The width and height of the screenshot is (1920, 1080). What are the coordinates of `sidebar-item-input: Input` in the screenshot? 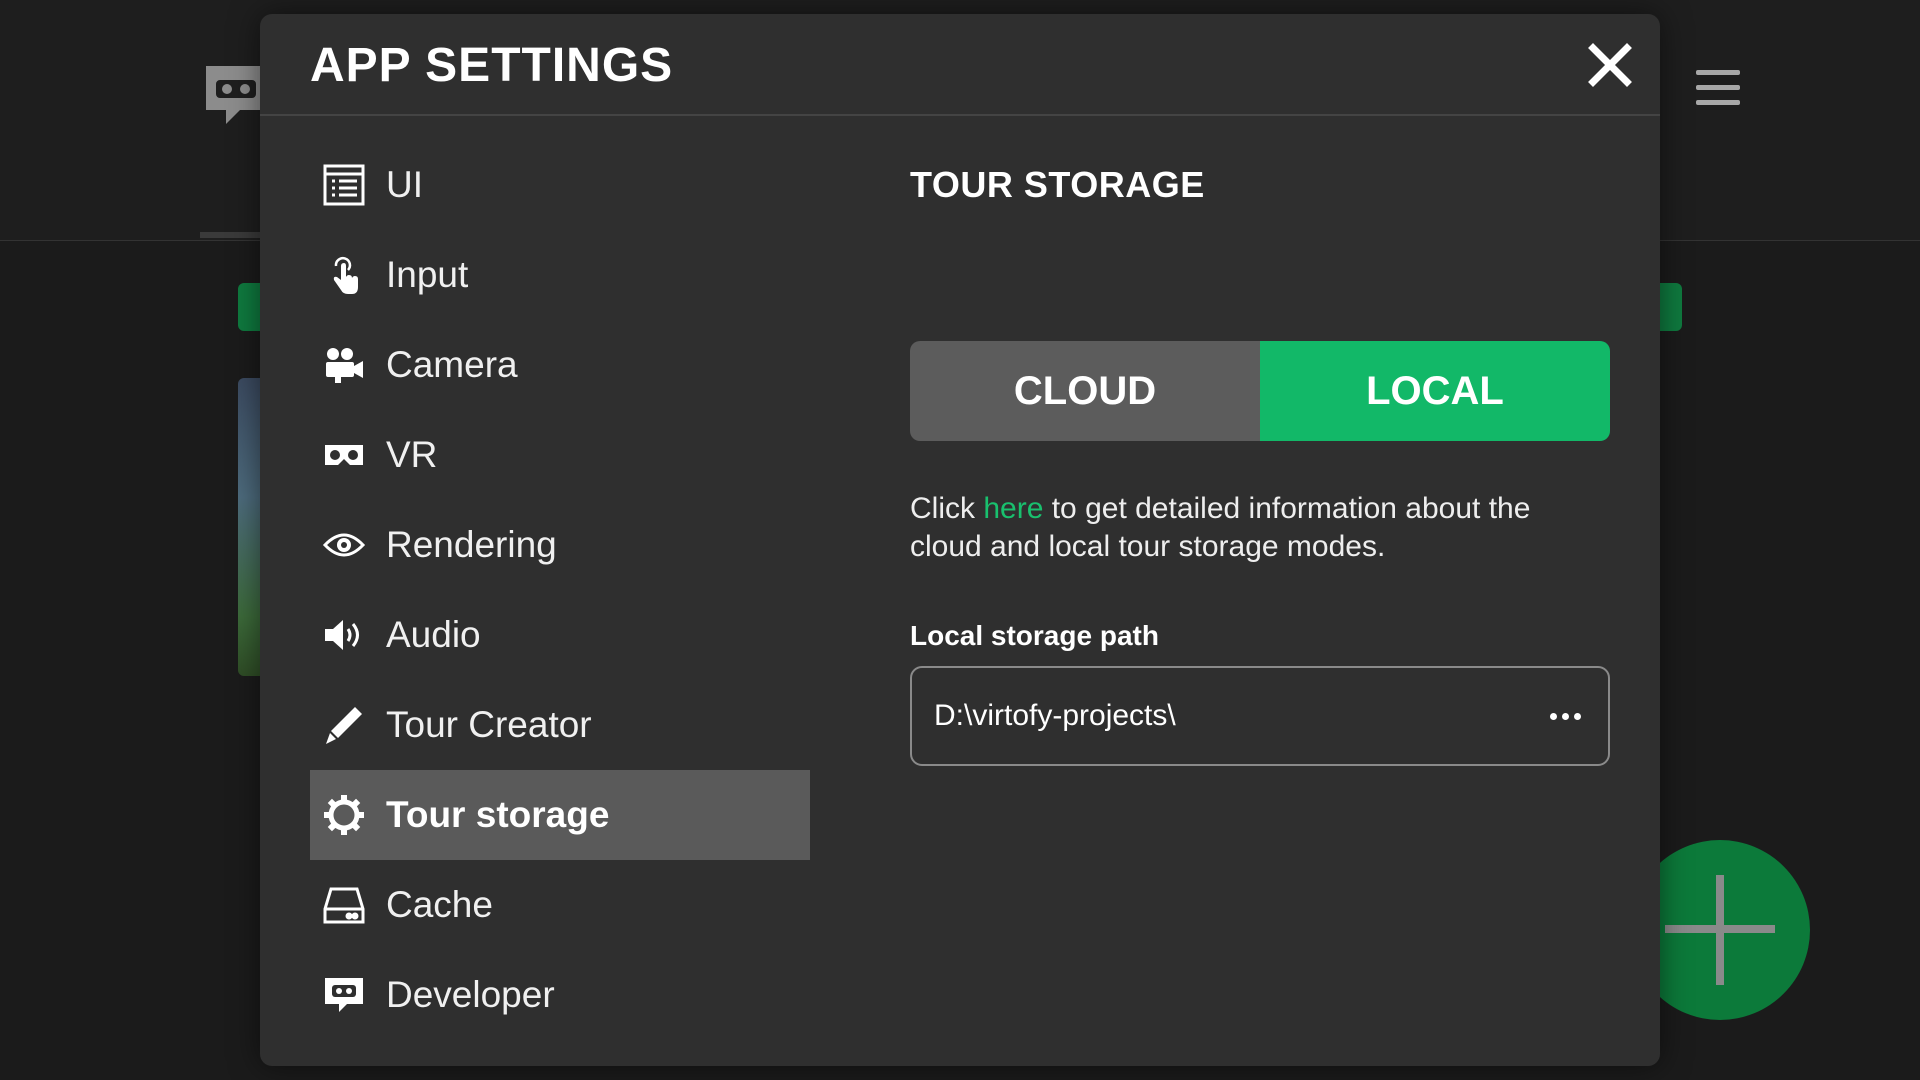 It's located at (560, 275).